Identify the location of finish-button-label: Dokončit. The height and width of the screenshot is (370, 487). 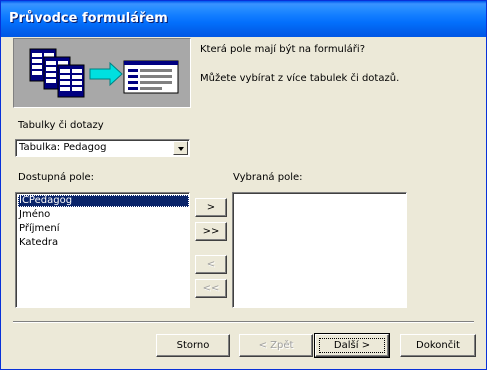
(438, 345).